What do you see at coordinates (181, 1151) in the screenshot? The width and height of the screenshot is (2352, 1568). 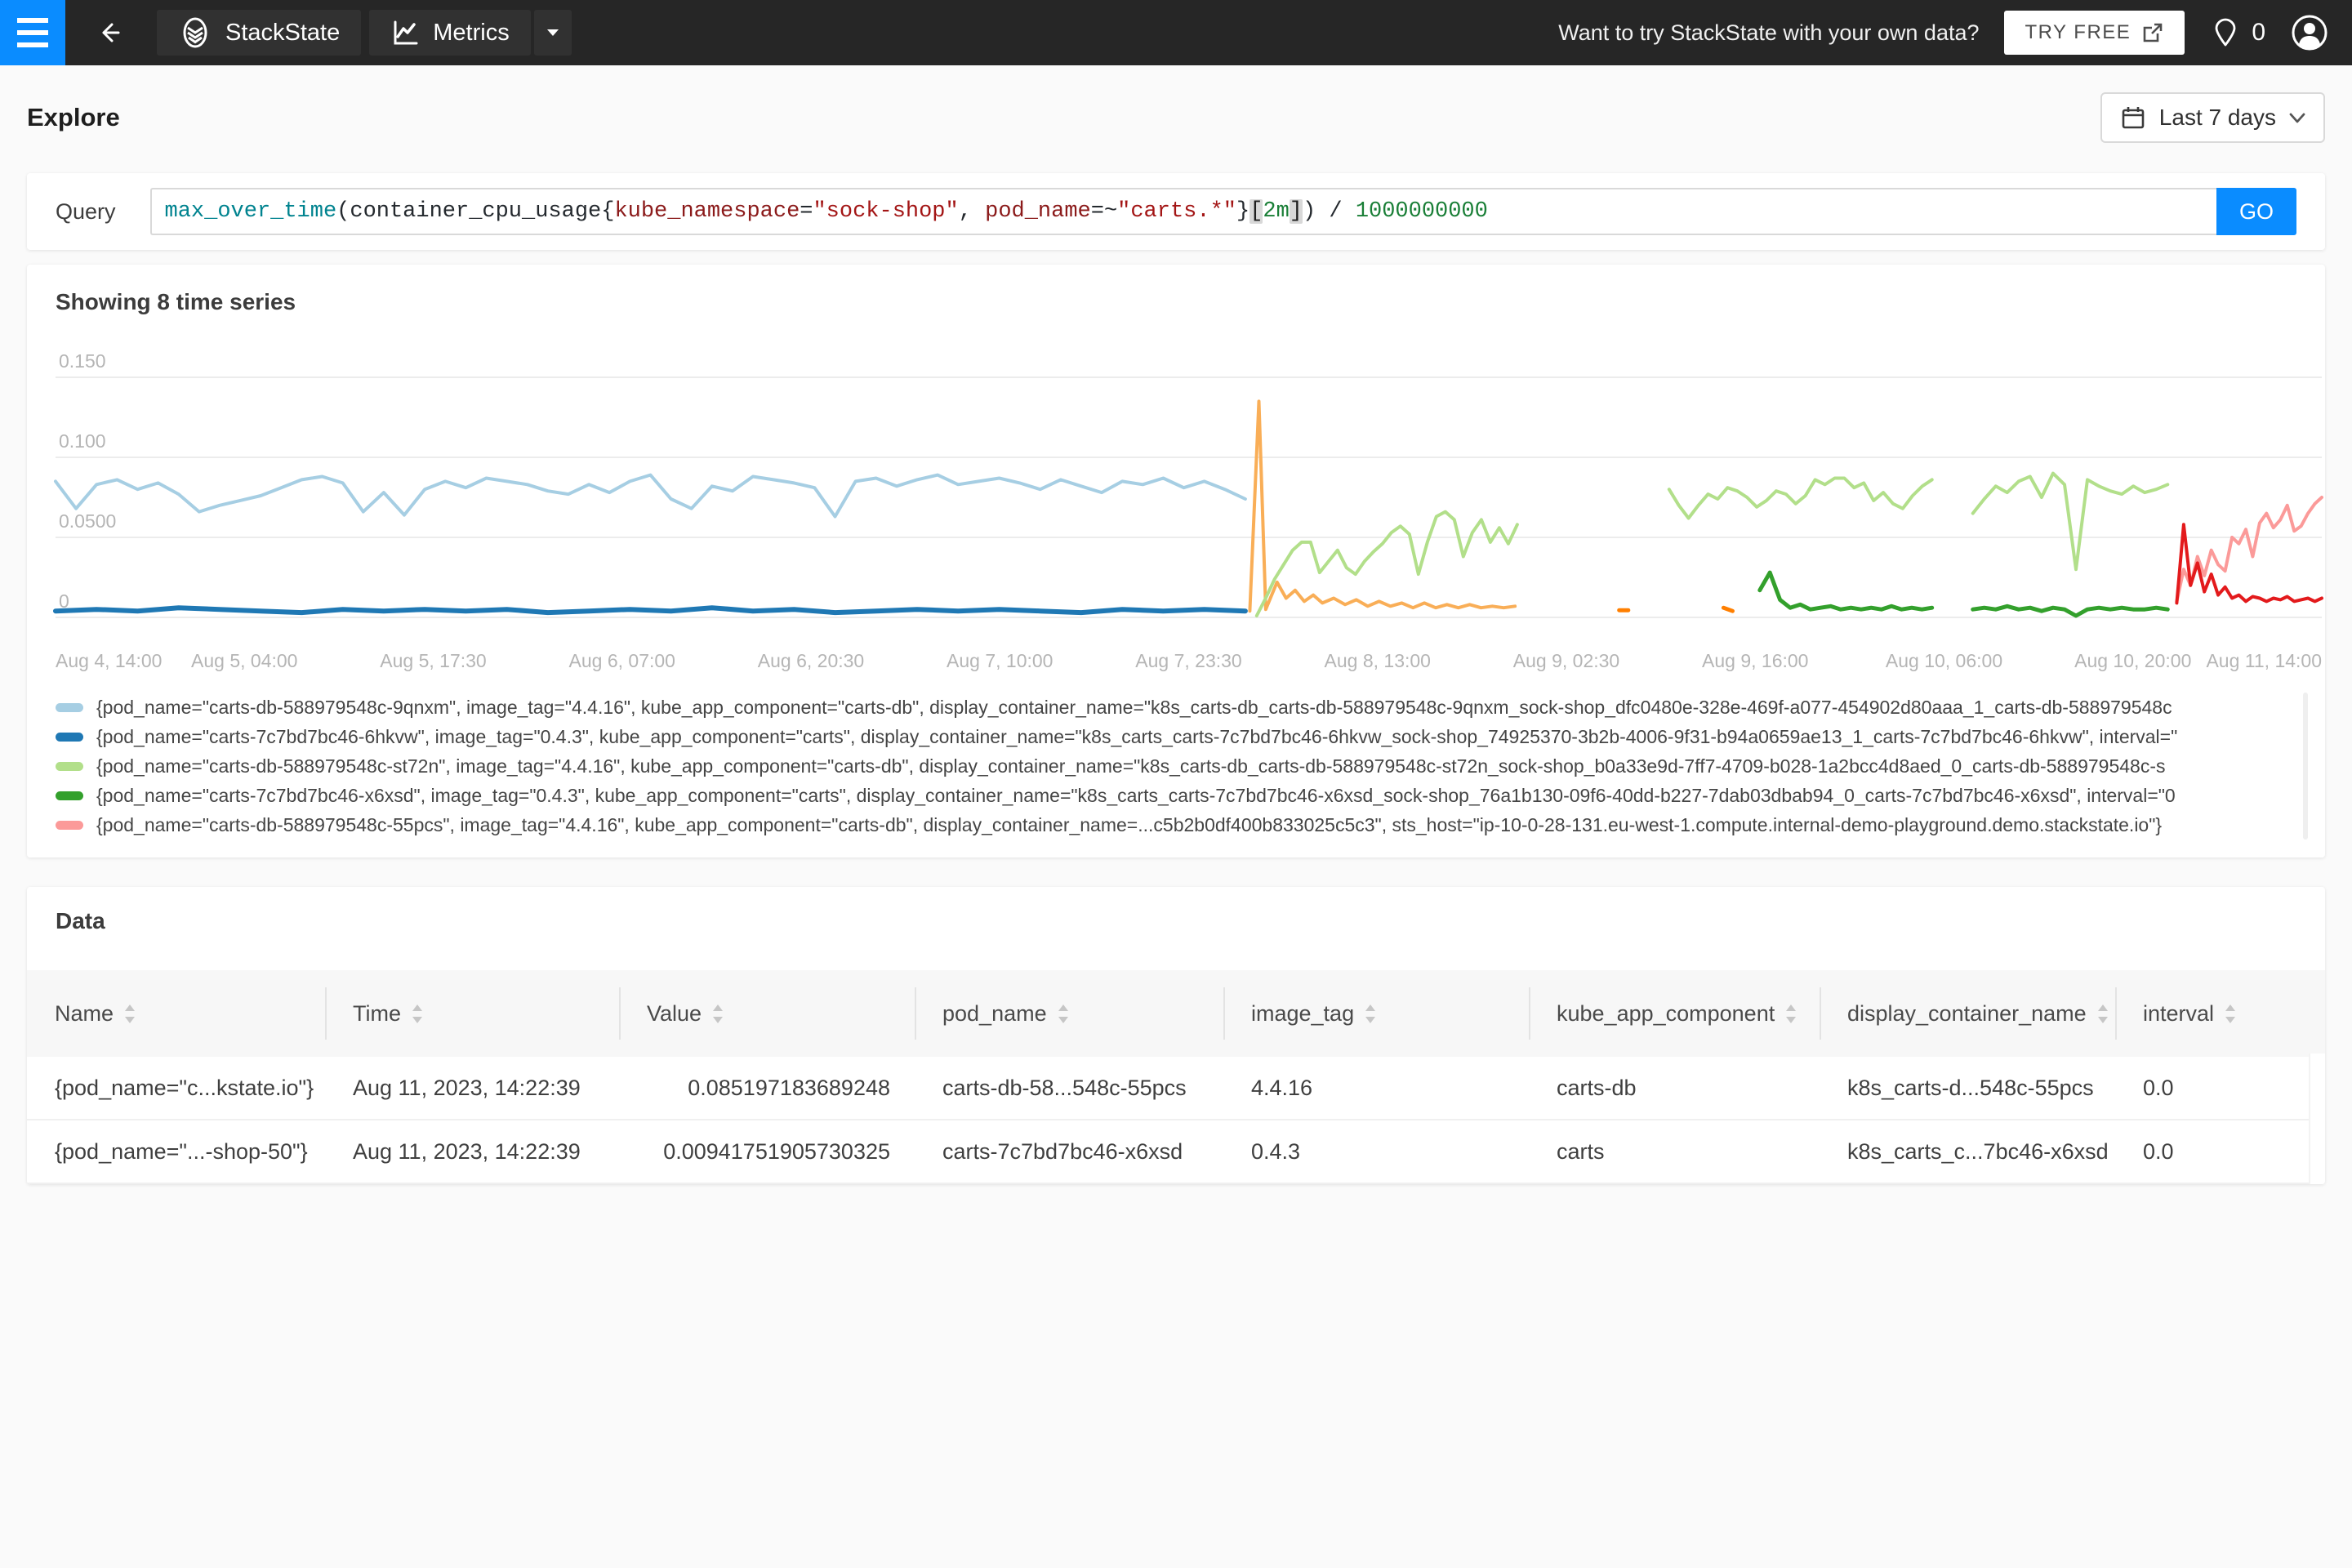 I see `cell-name: {pod_name="...-shop-50"}` at bounding box center [181, 1151].